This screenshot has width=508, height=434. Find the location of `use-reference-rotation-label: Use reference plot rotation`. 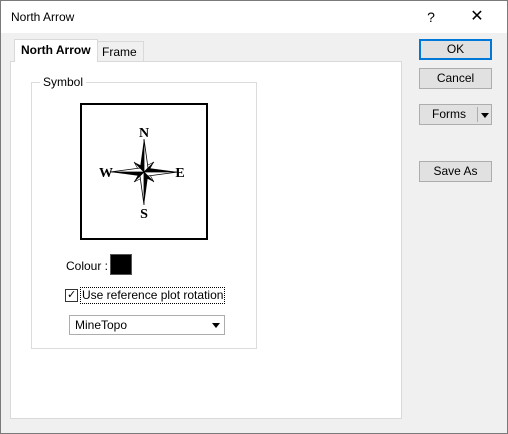

use-reference-rotation-label: Use reference plot rotation is located at coordinates (153, 295).